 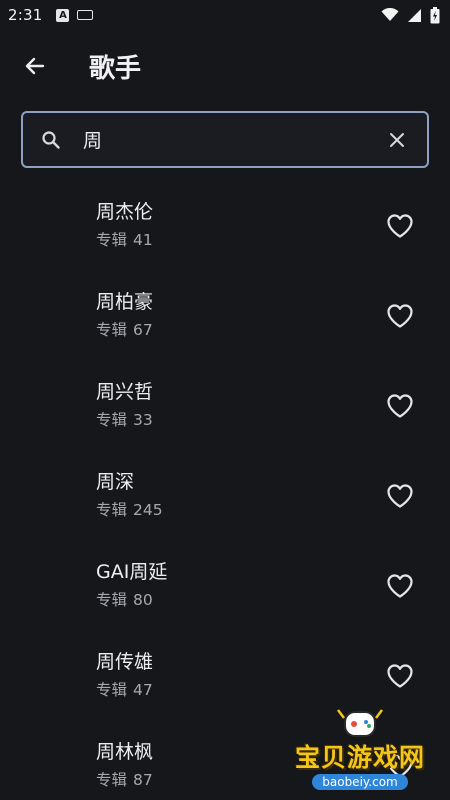 I want to click on gamepad-logo-icon, so click(x=360, y=723).